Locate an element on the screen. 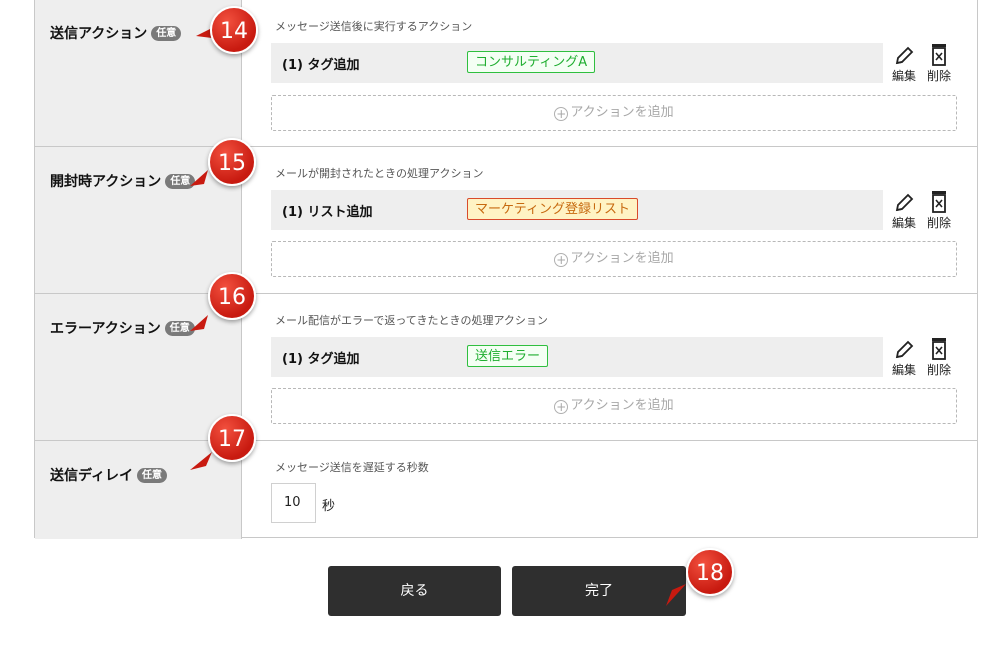 The width and height of the screenshot is (1008, 658). row-send-delay: 送信ディレイ 任意 メッセージ送信を遅延する秒数 is located at coordinates (506, 490).